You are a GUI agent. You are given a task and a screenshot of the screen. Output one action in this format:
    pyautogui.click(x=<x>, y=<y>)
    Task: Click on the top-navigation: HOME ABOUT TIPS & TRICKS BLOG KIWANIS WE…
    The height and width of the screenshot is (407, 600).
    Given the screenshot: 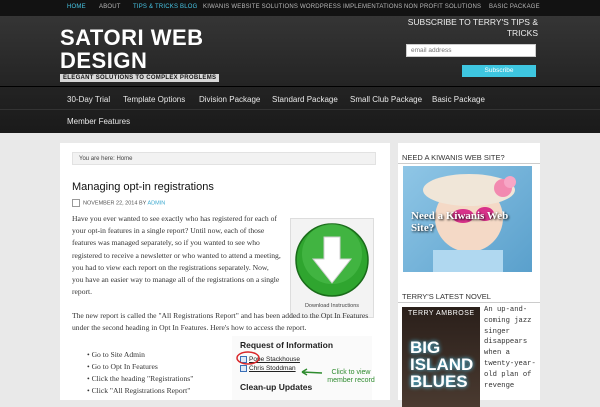 What is the action you would take?
    pyautogui.click(x=300, y=8)
    